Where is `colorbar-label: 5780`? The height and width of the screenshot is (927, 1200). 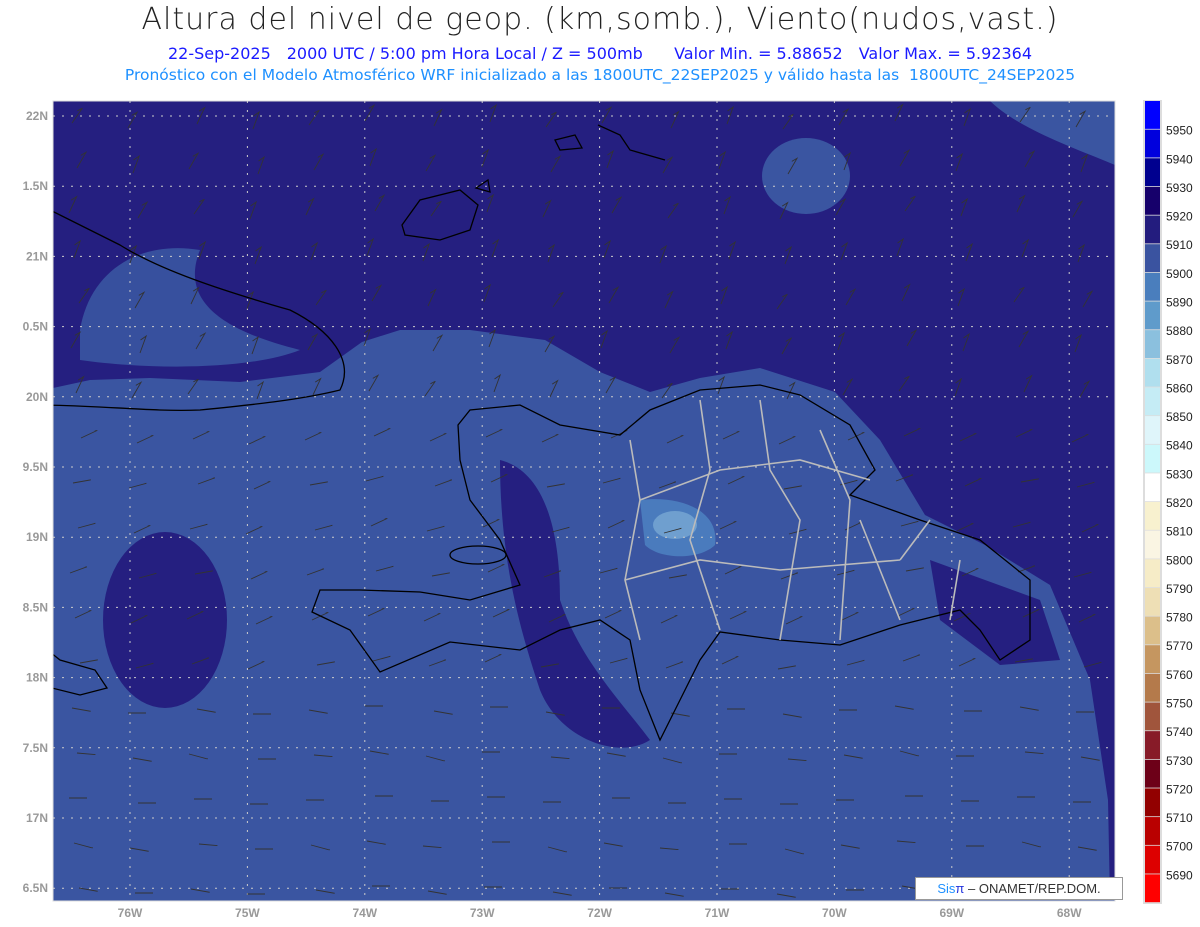 colorbar-label: 5780 is located at coordinates (1179, 618).